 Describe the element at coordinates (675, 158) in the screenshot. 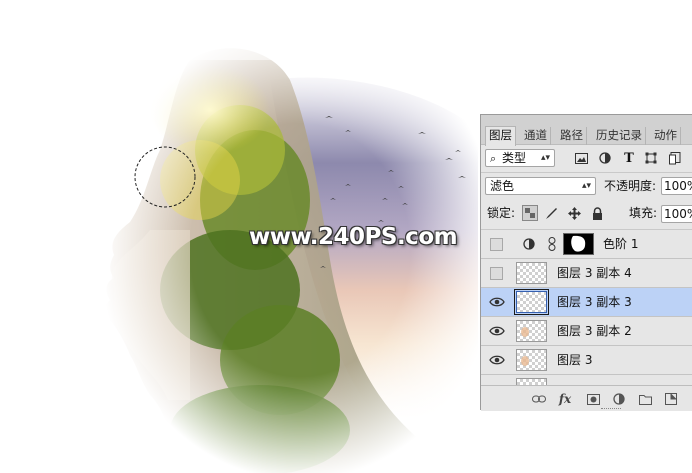

I see `smart-object-filter-icon` at that location.